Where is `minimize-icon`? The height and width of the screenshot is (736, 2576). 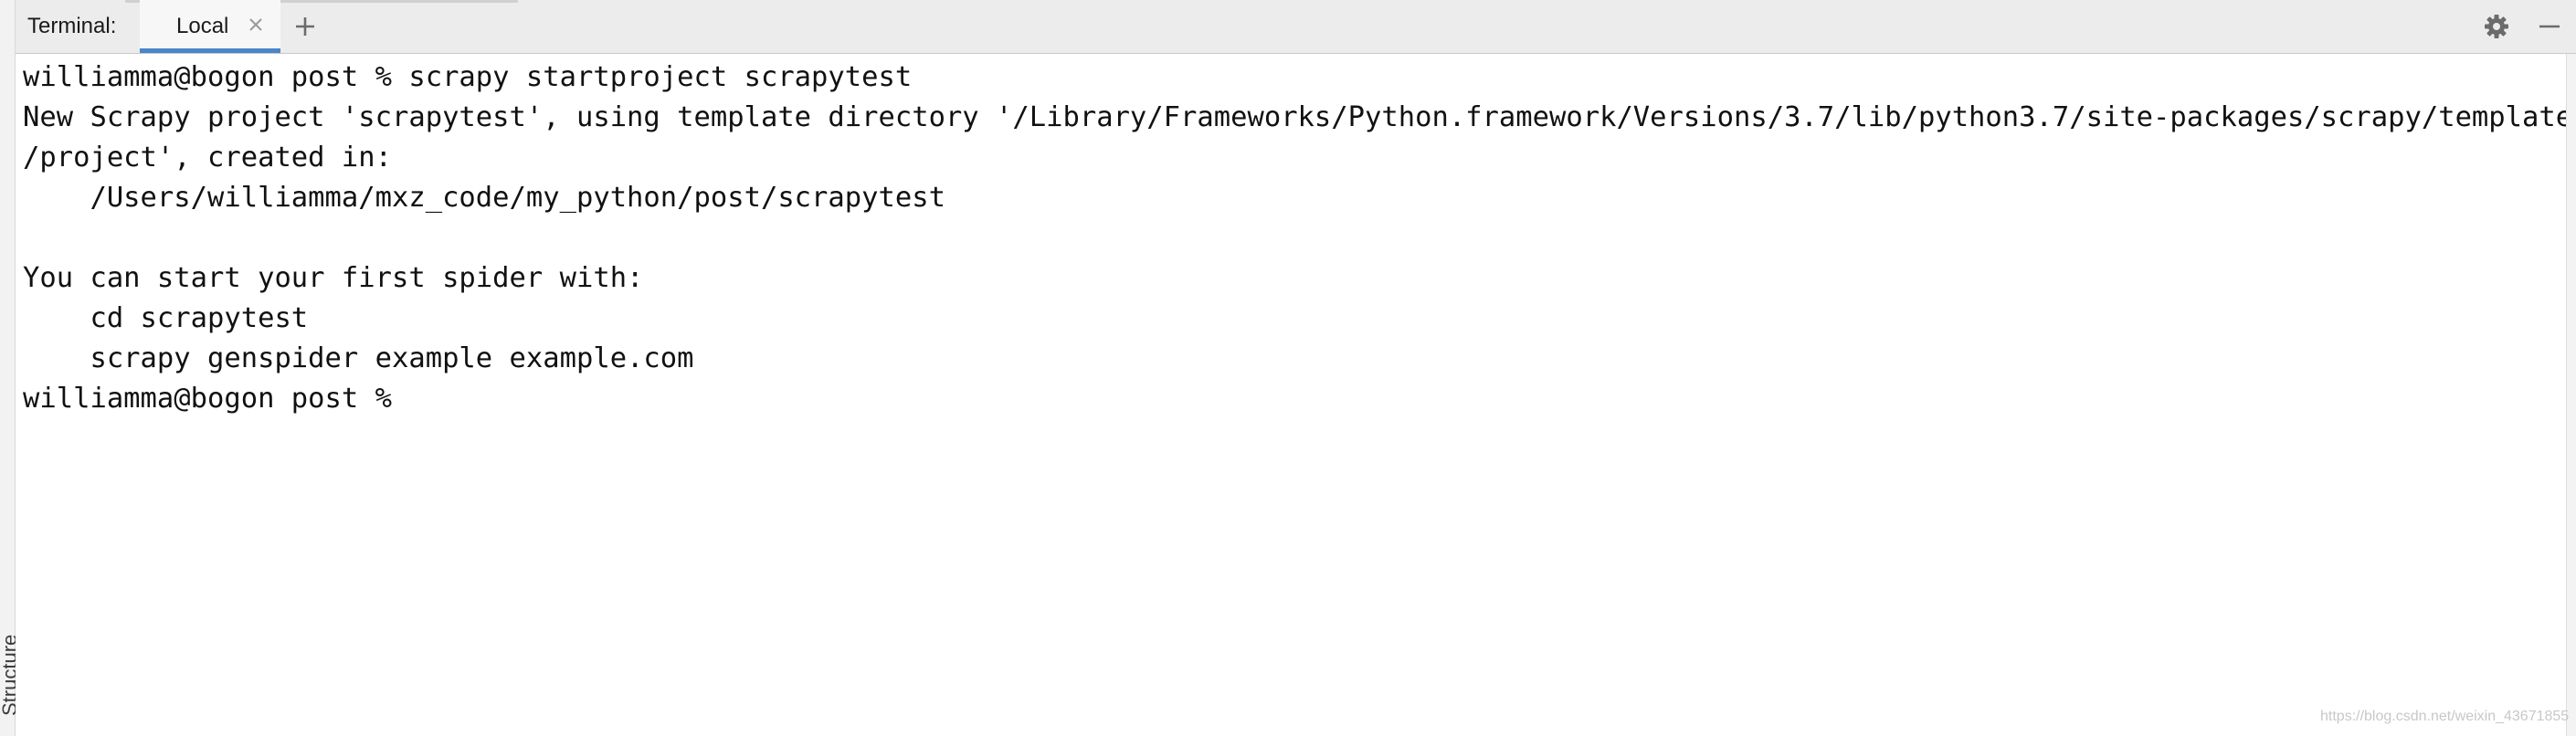
minimize-icon is located at coordinates (2549, 26).